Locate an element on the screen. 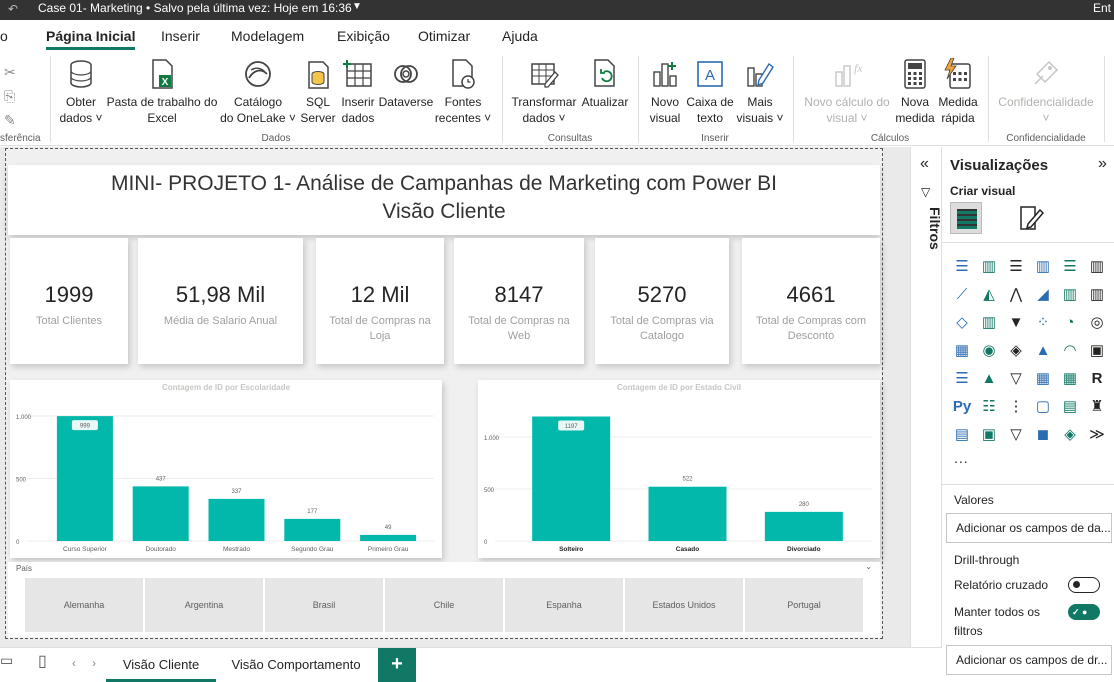 The image size is (1114, 682). area-chart-icon: ◭ is located at coordinates (989, 295).